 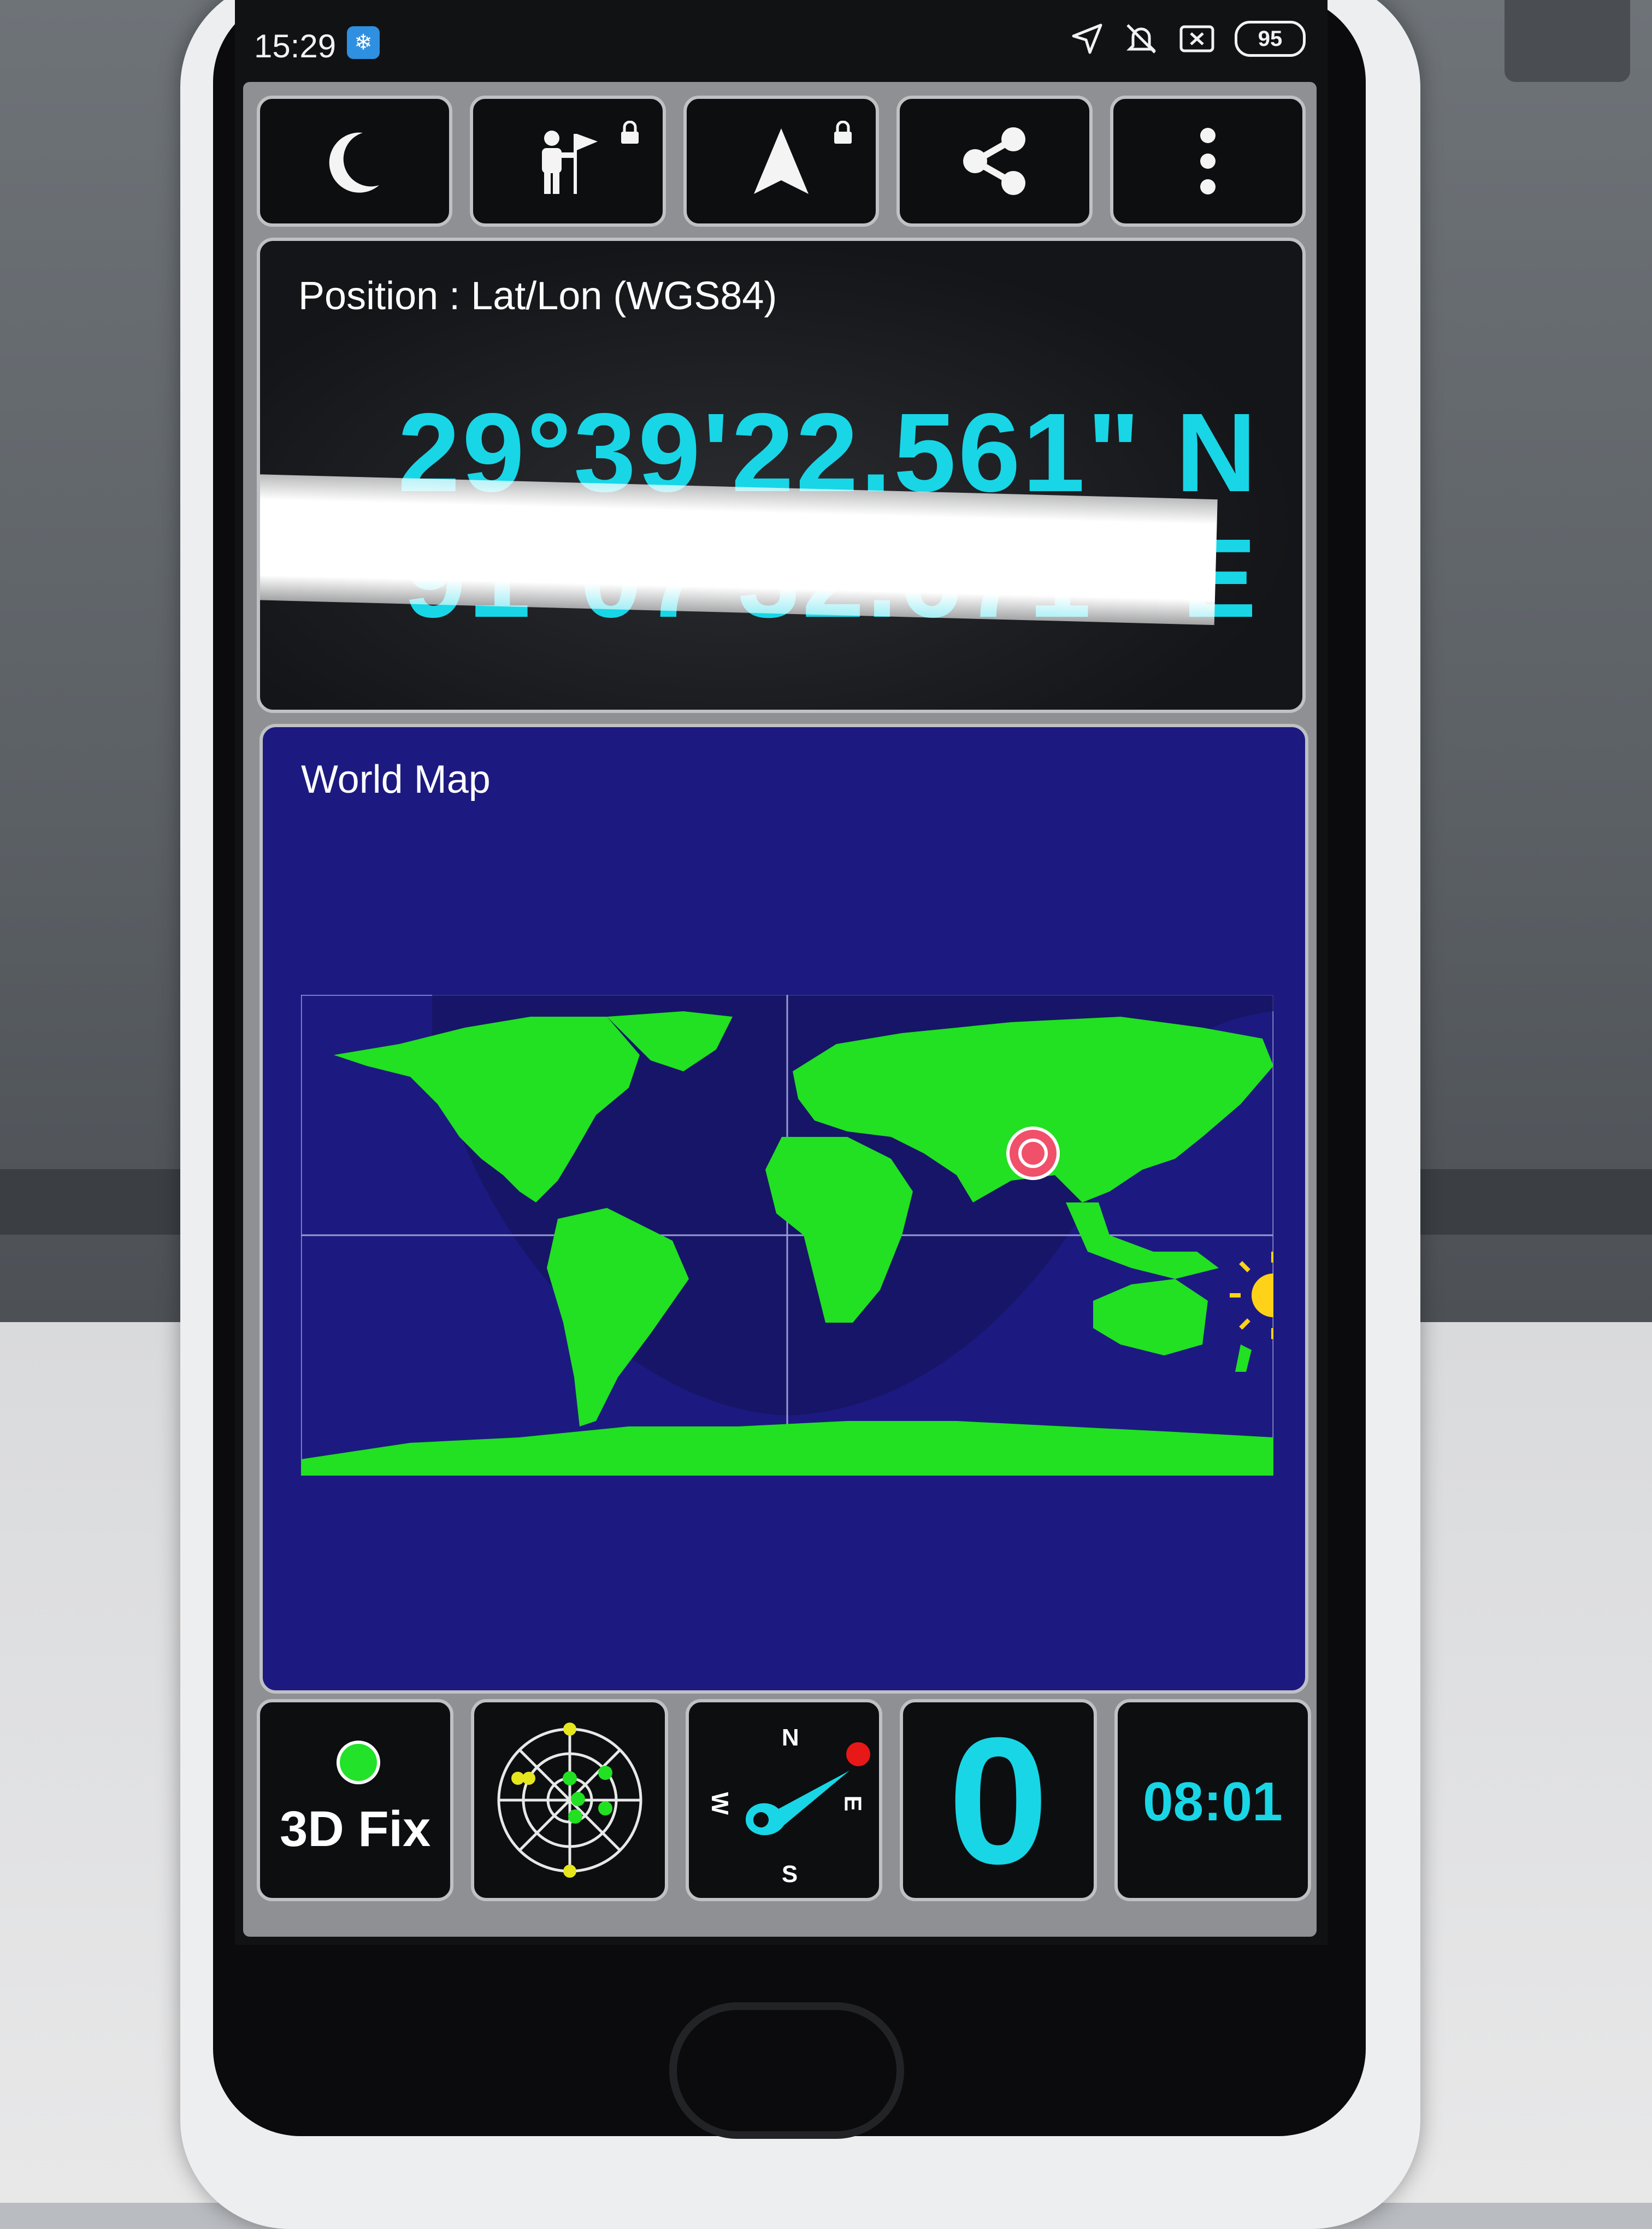 What do you see at coordinates (363, 42) in the screenshot?
I see `notification-app-icon: ❄` at bounding box center [363, 42].